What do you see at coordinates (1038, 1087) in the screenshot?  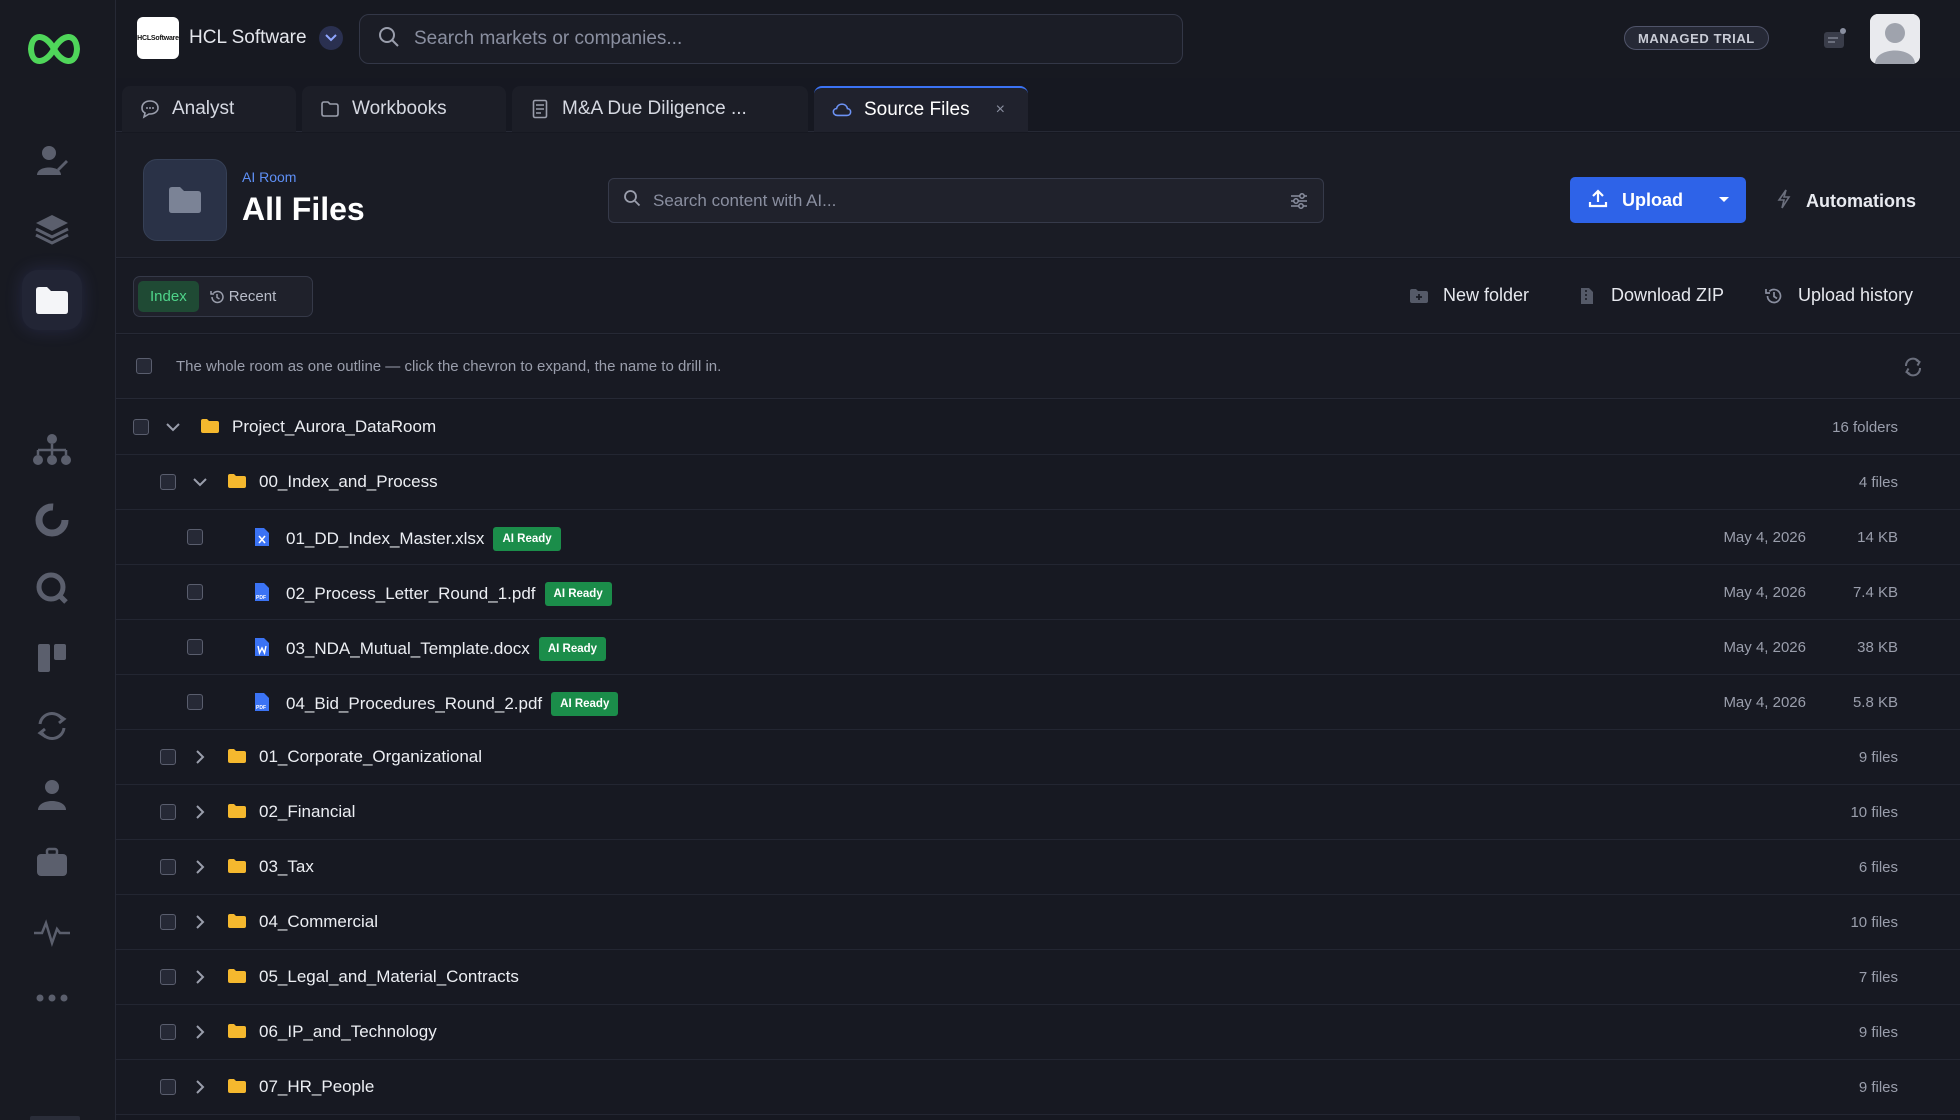 I see `tree-row-folder: 07_HR_People 9 files` at bounding box center [1038, 1087].